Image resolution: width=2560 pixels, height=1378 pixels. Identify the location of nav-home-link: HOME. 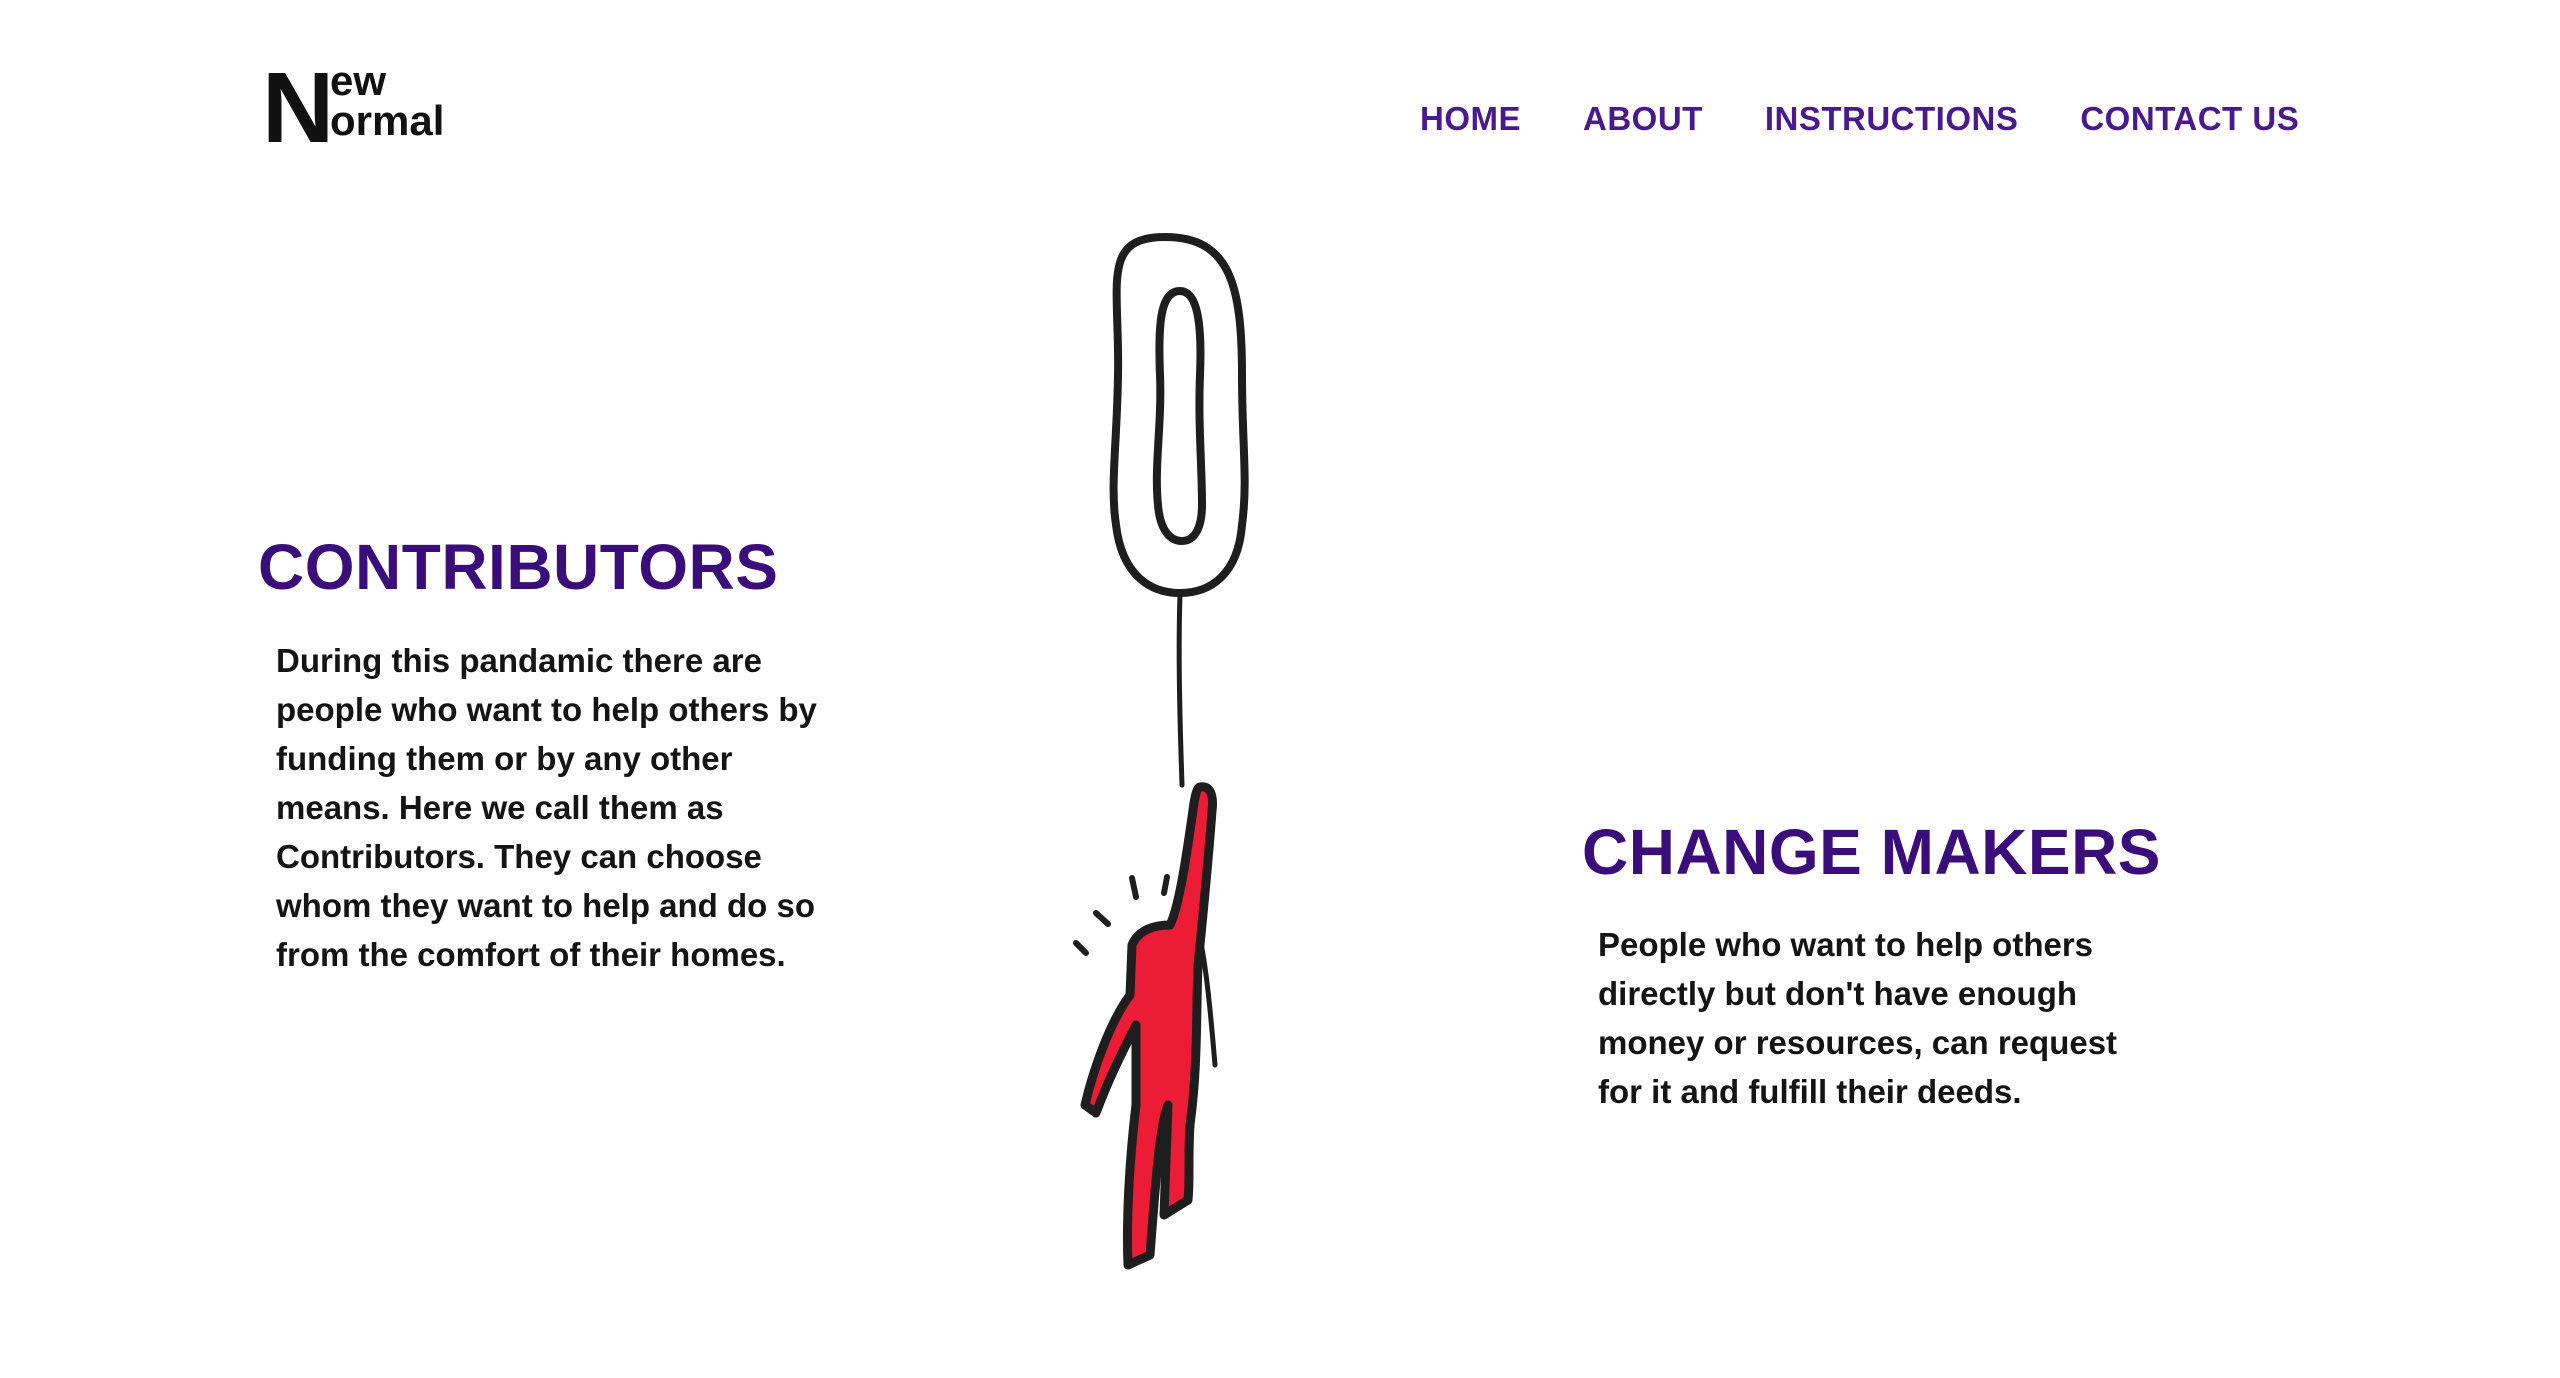
(1470, 119).